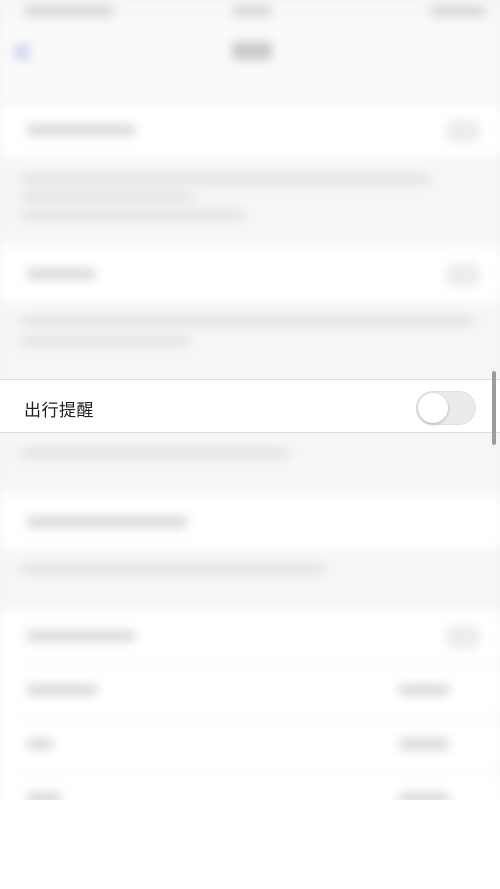 Image resolution: width=500 pixels, height=889 pixels. I want to click on settings-group-5-item-1-value, so click(424, 690).